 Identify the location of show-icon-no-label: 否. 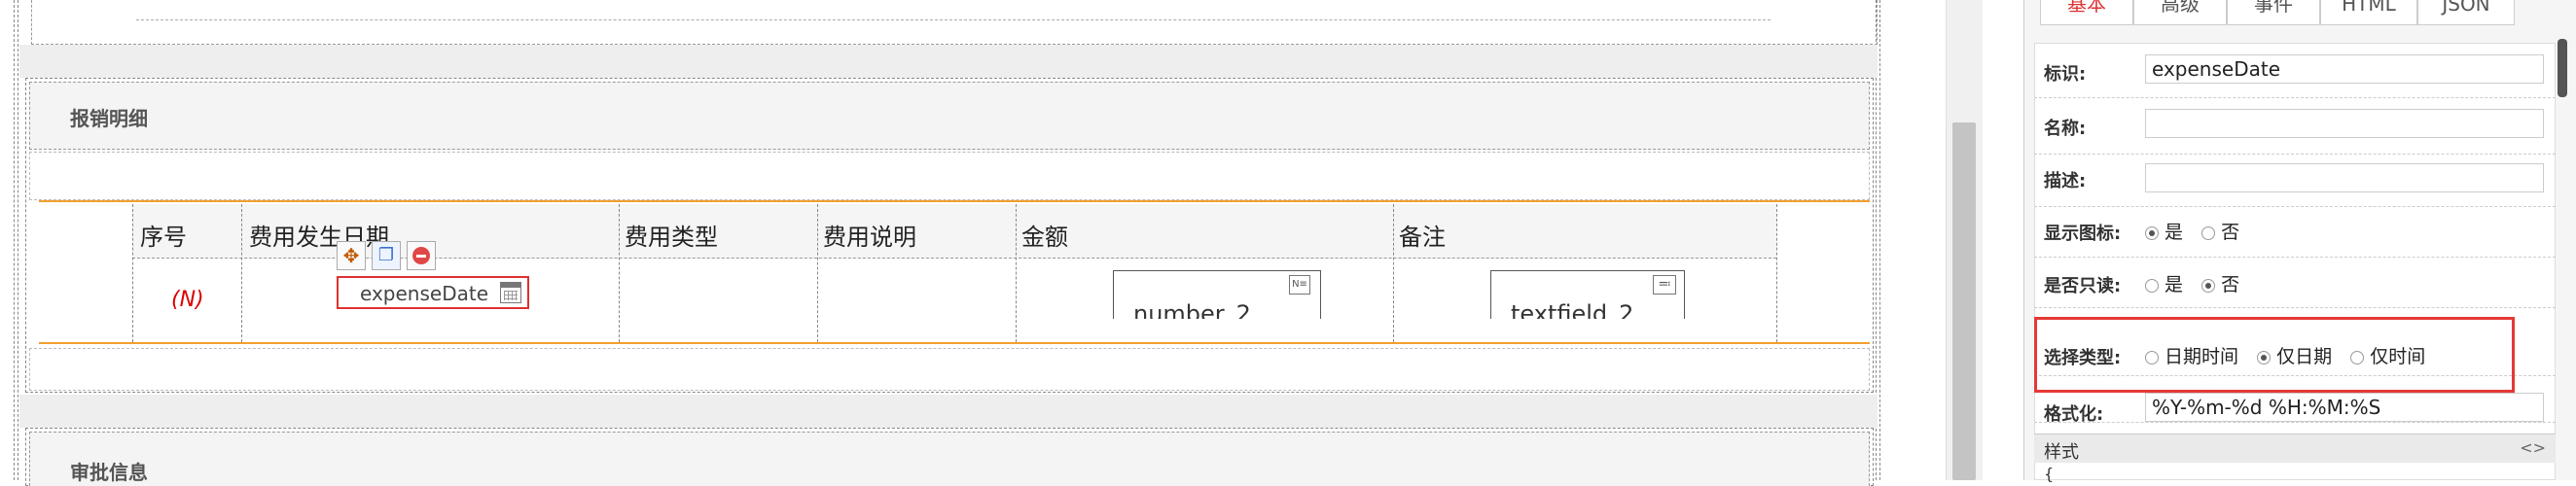
(2230, 232).